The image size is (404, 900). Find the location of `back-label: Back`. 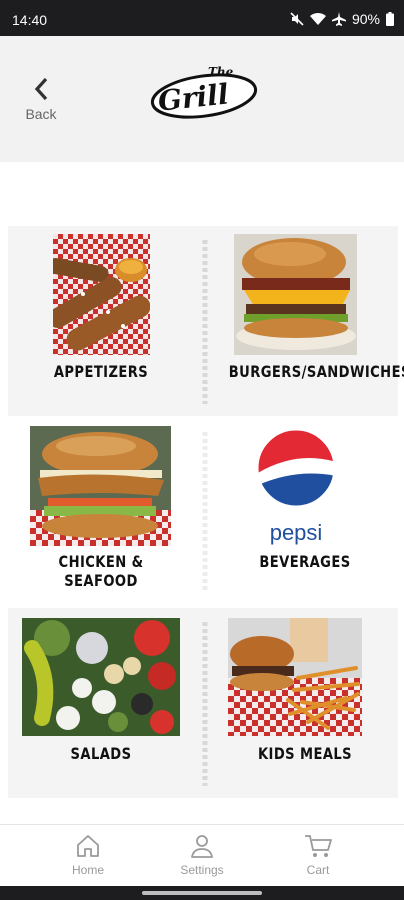

back-label: Back is located at coordinates (41, 114).